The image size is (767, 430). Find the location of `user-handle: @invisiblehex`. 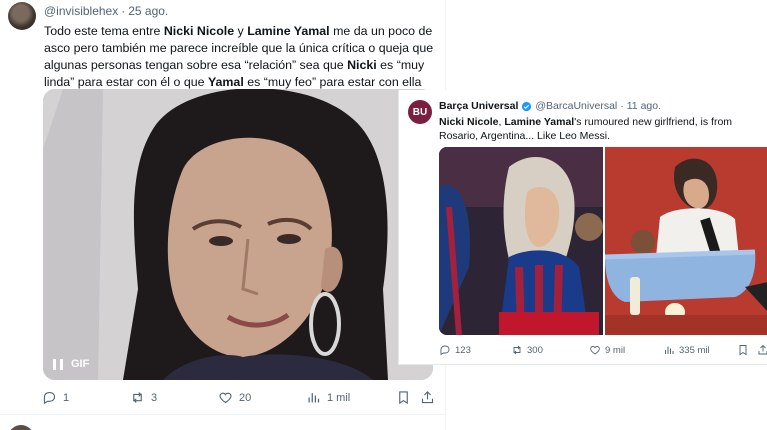

user-handle: @invisiblehex is located at coordinates (81, 11).